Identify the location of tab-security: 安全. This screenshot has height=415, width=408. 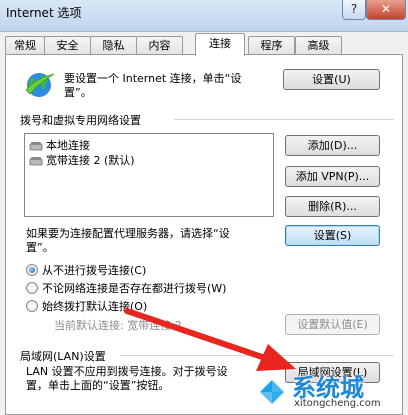
(67, 45).